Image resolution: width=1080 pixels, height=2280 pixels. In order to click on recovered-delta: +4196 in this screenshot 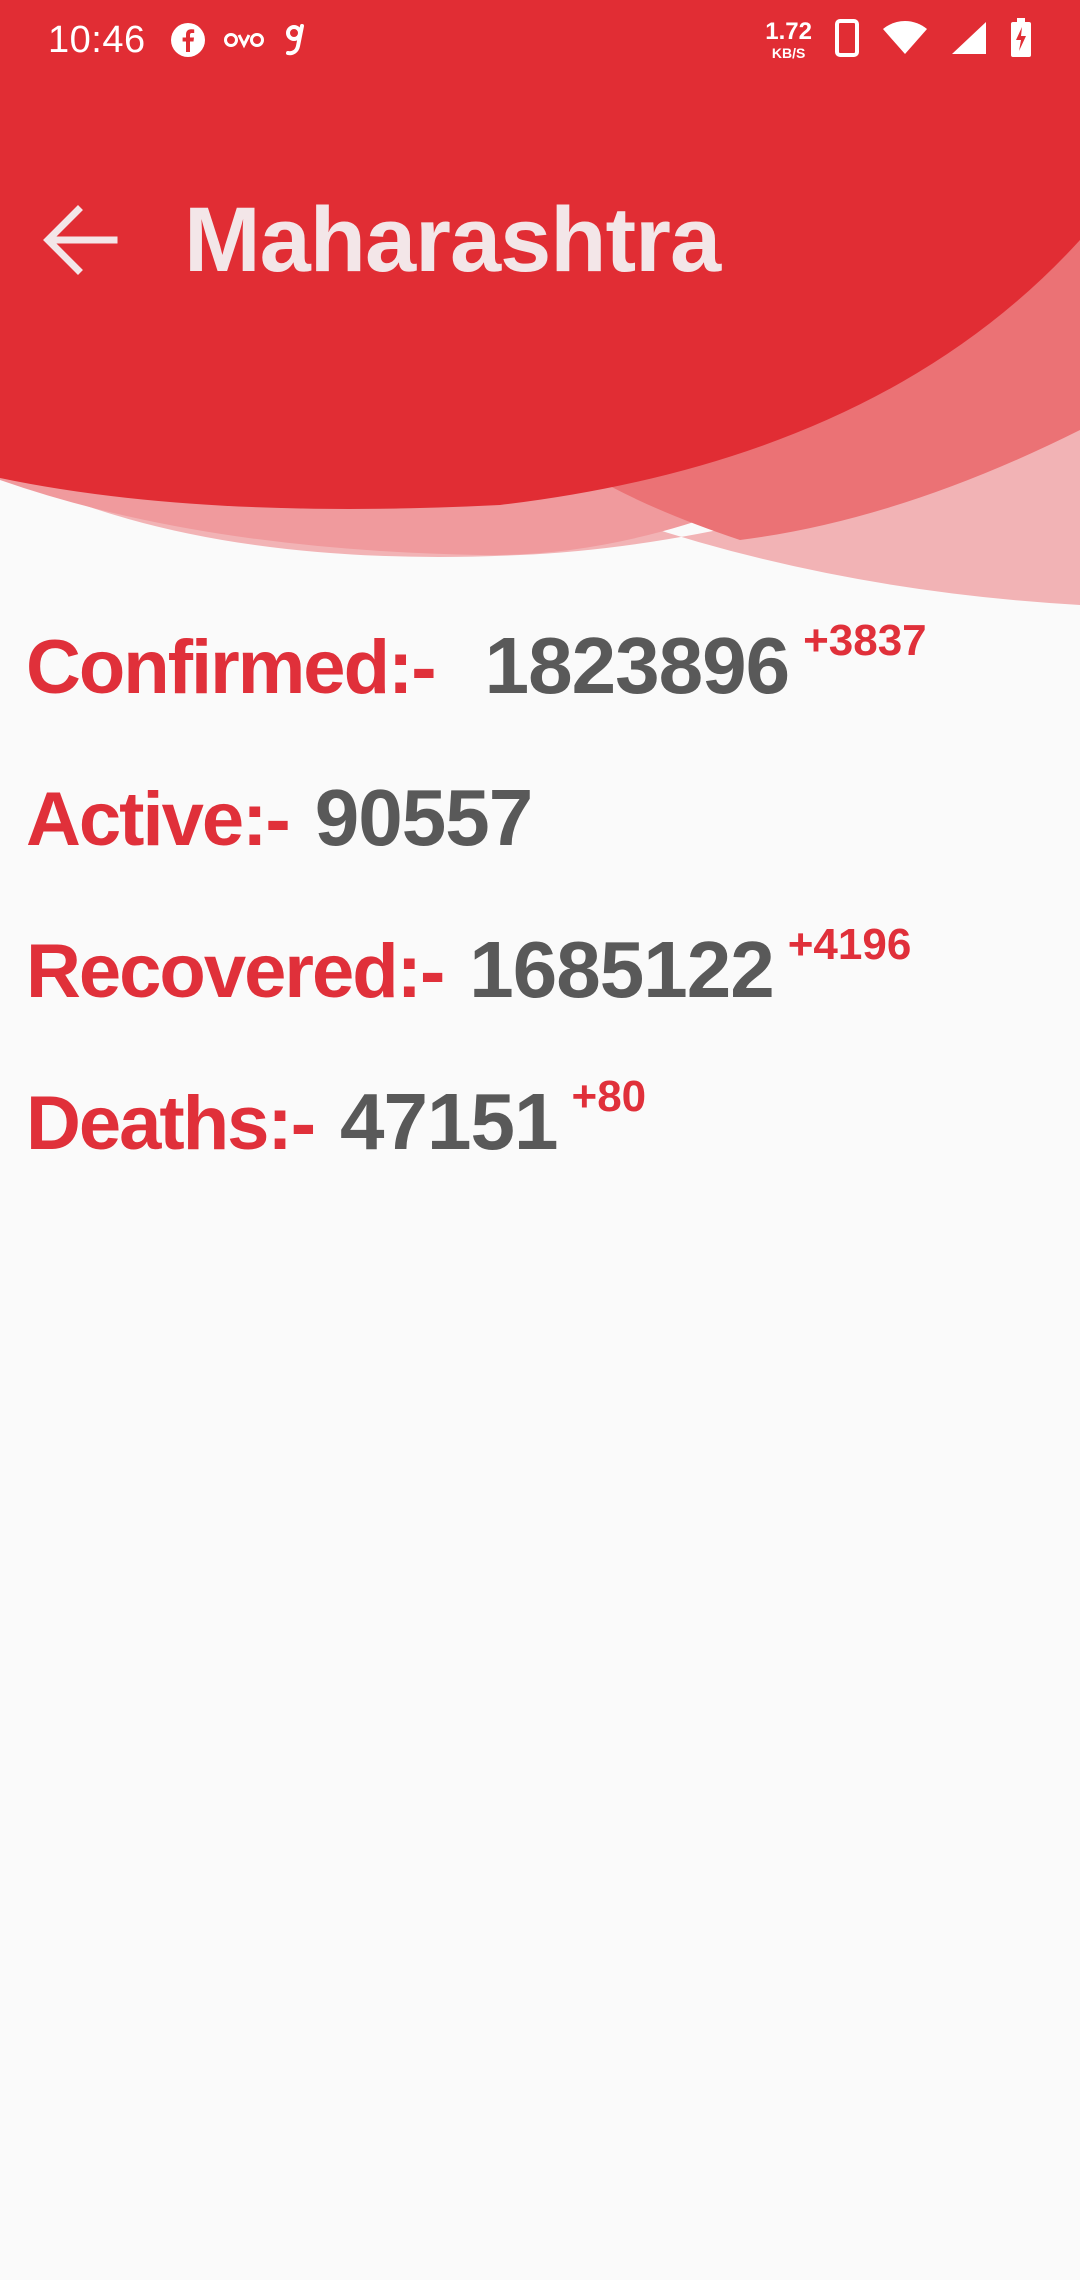, I will do `click(849, 944)`.